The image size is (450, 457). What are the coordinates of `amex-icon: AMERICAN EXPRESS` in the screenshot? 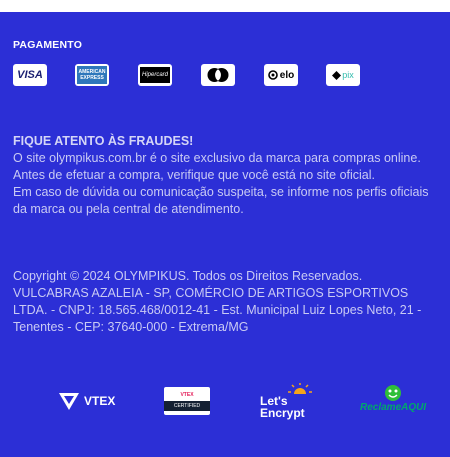 It's located at (92, 75).